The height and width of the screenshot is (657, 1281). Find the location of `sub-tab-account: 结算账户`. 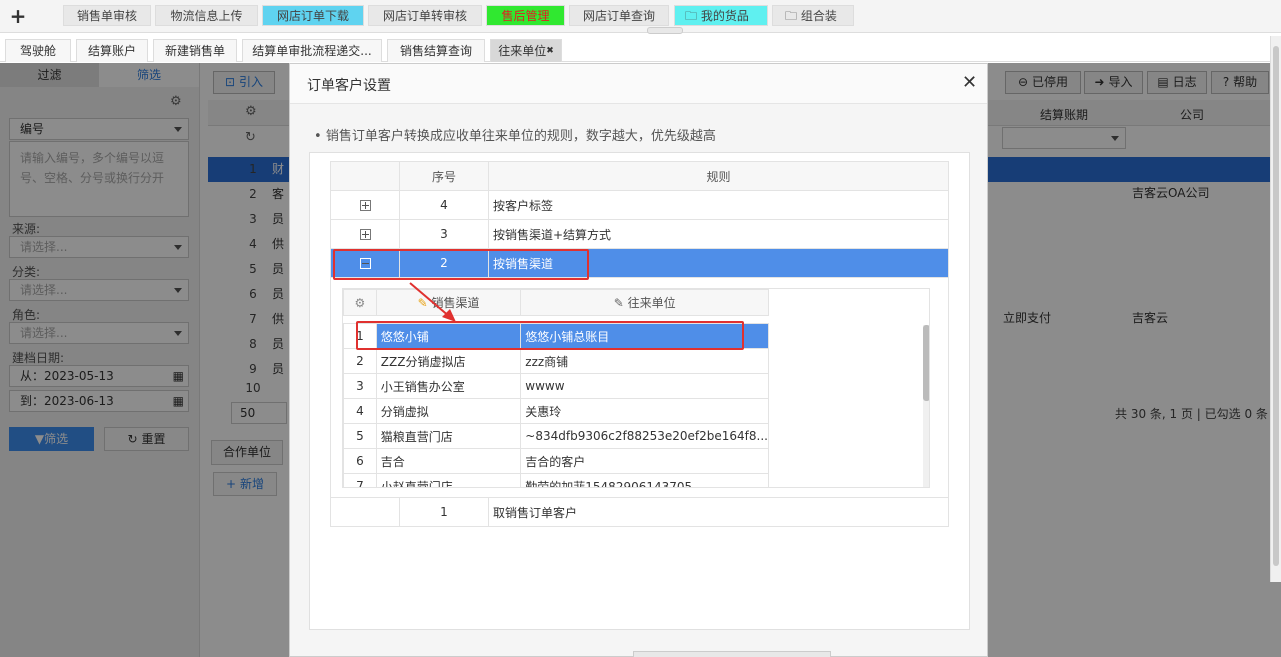

sub-tab-account: 结算账户 is located at coordinates (112, 50).